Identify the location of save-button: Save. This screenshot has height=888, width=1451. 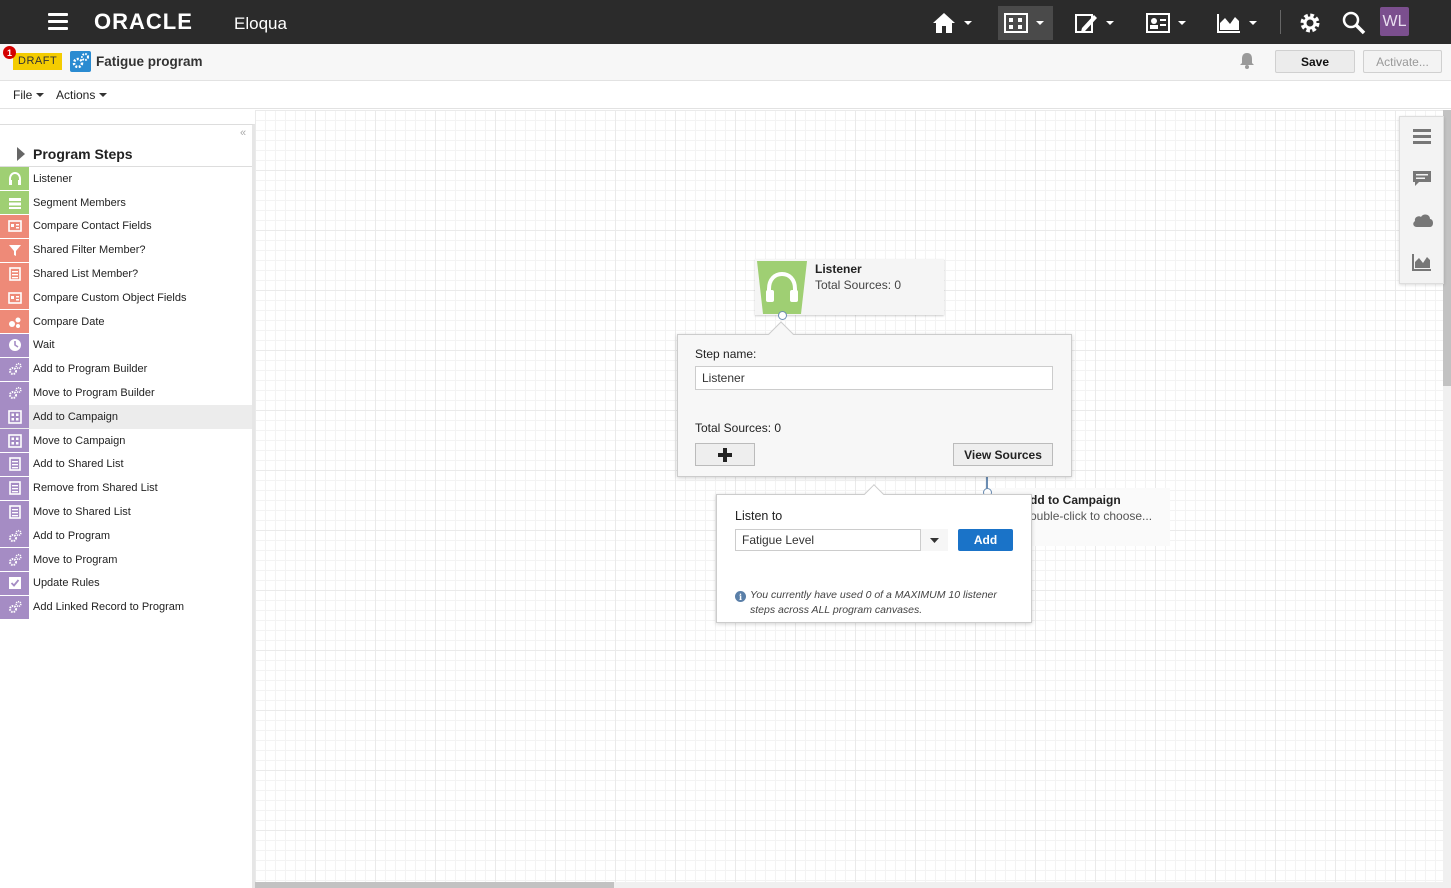
(1315, 61).